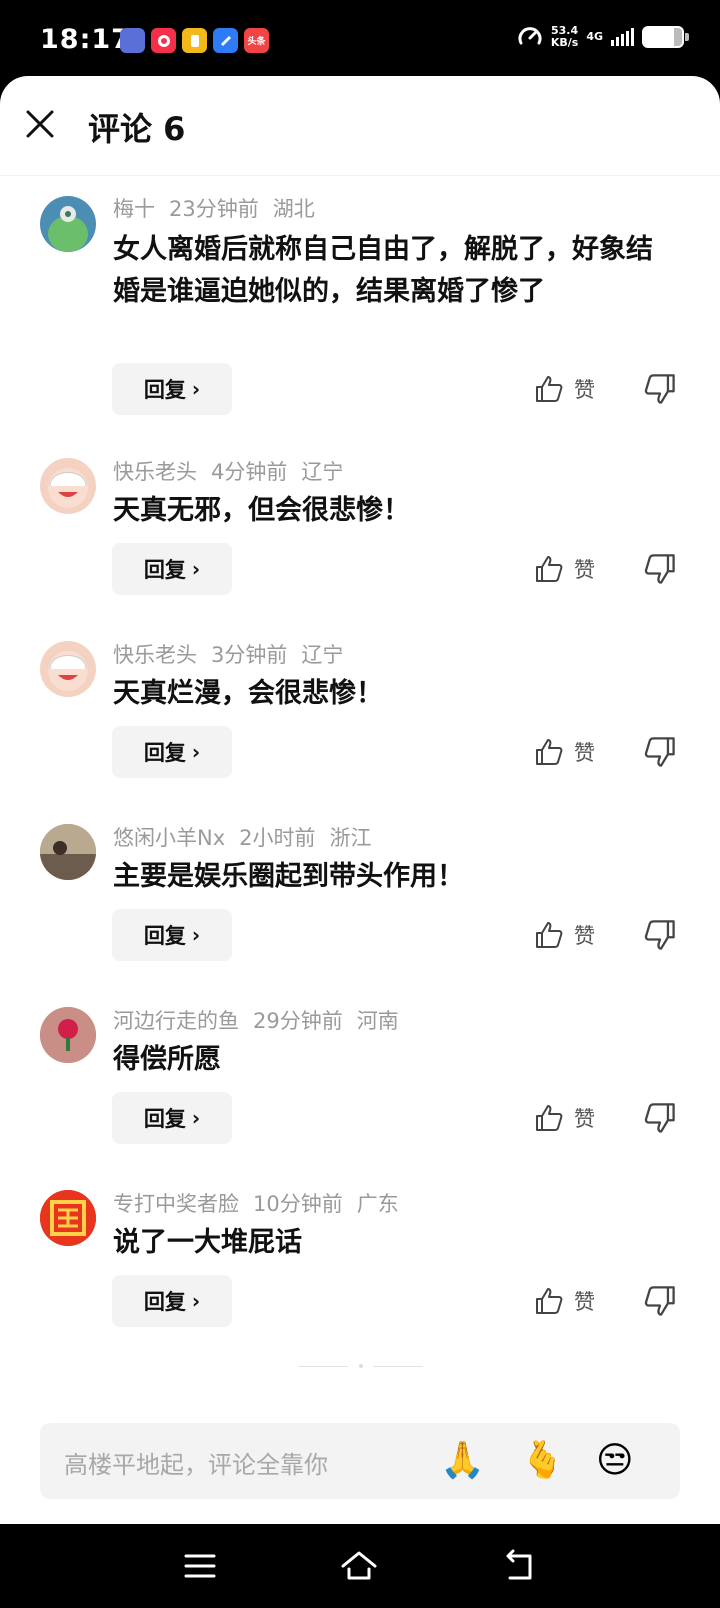 The image size is (720, 1608). Describe the element at coordinates (225, 40) in the screenshot. I see `blue-app-icon` at that location.